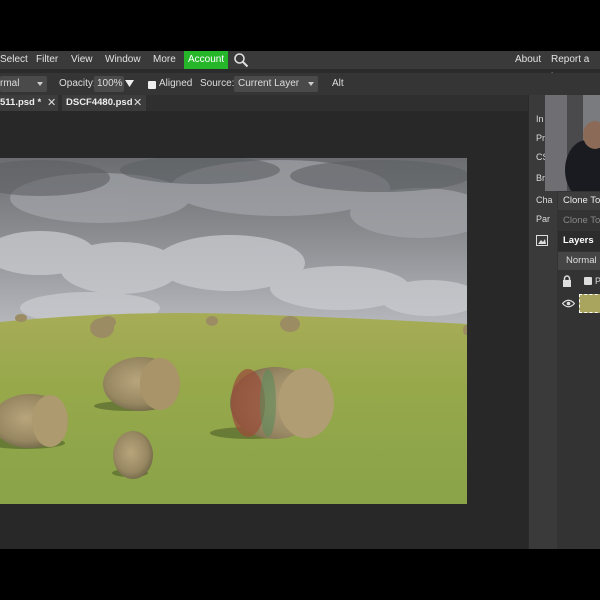 This screenshot has height=600, width=600. What do you see at coordinates (567, 282) in the screenshot?
I see `lock-icon` at bounding box center [567, 282].